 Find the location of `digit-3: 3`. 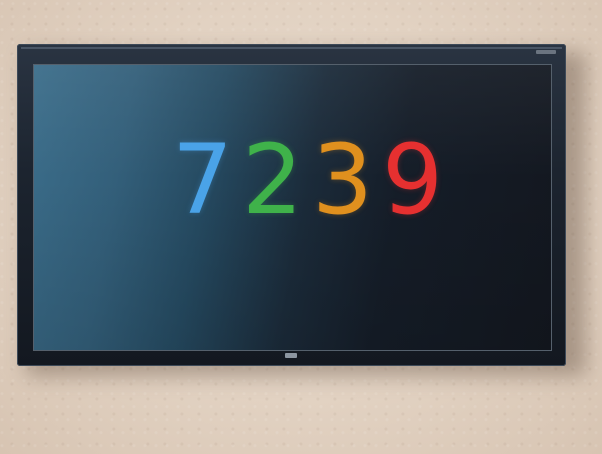

digit-3: 3 is located at coordinates (343, 180).